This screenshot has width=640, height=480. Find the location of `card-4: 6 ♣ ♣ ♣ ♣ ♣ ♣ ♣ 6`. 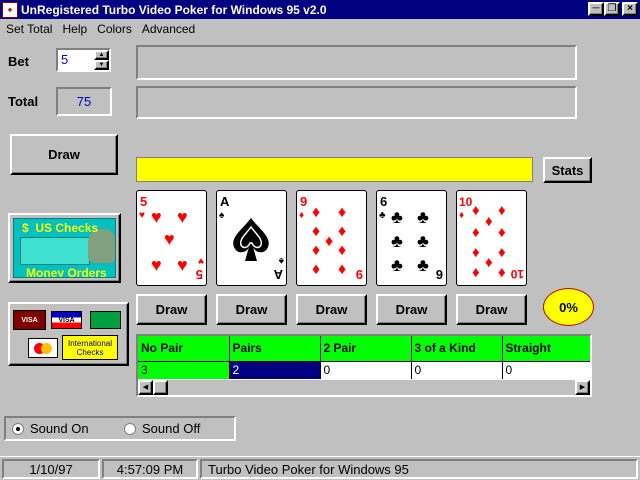

card-4: 6 ♣ ♣ ♣ ♣ ♣ ♣ ♣ 6 is located at coordinates (411, 238).